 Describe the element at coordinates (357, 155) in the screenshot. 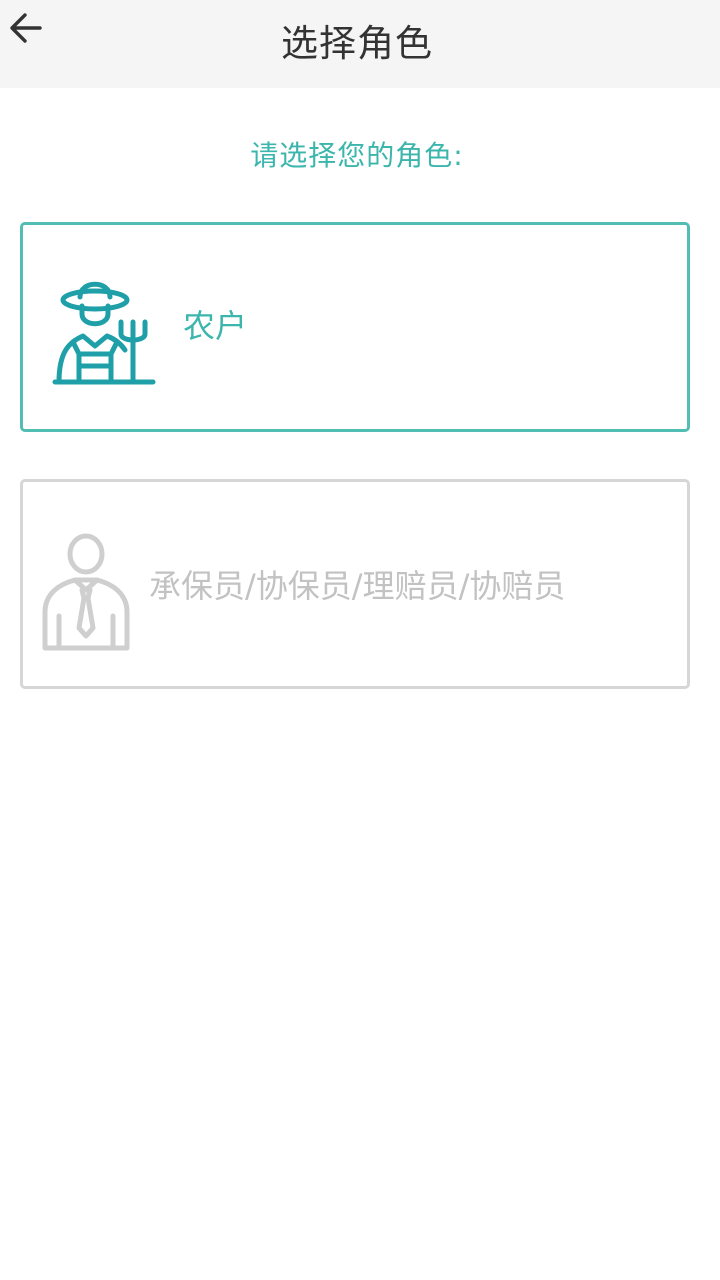

I see `role-prompt: 请选择您的角色:` at that location.